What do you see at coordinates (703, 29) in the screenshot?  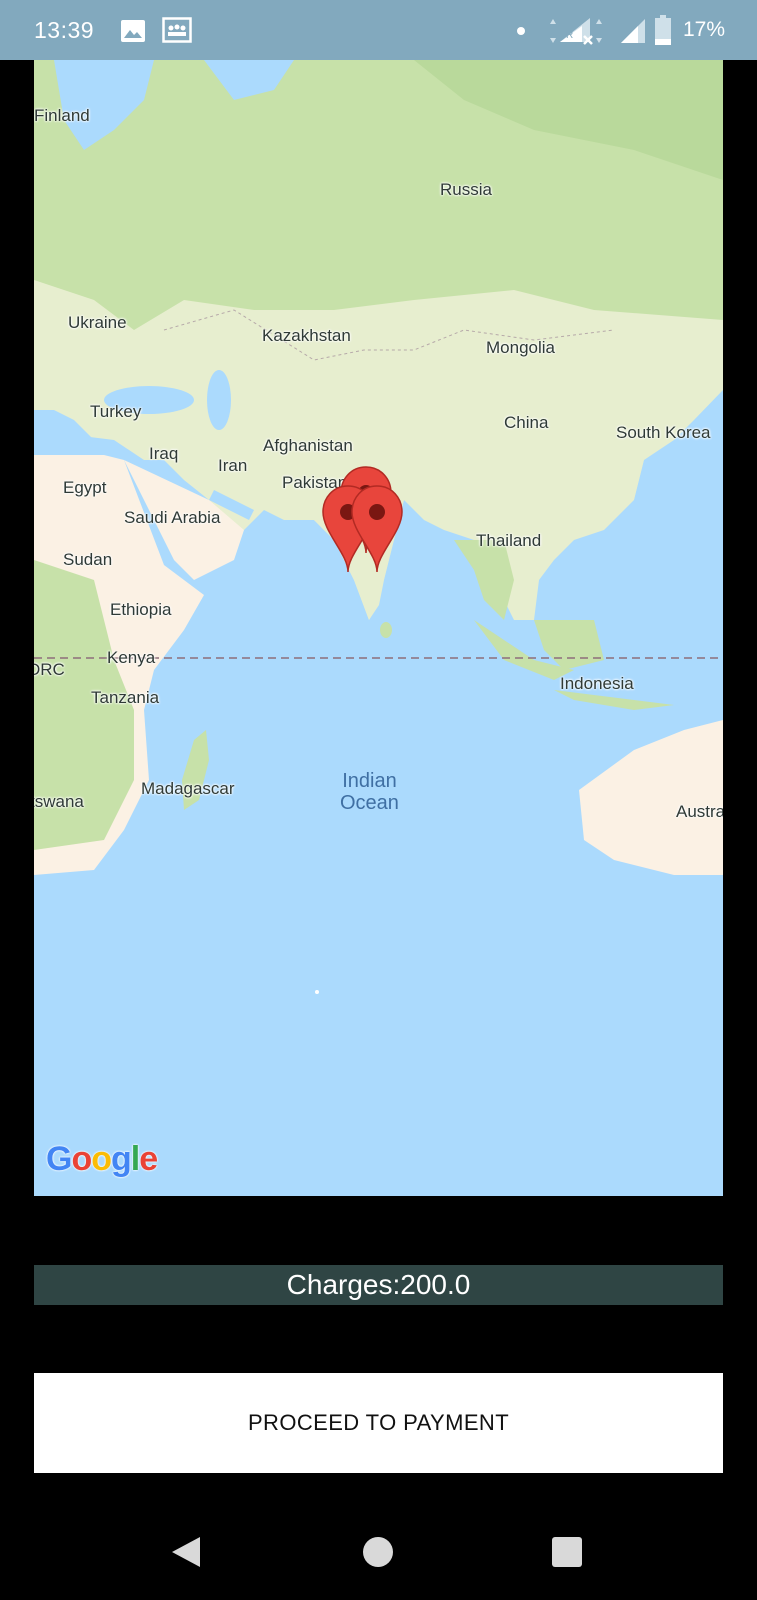 I see `battery-percentage: 17%` at bounding box center [703, 29].